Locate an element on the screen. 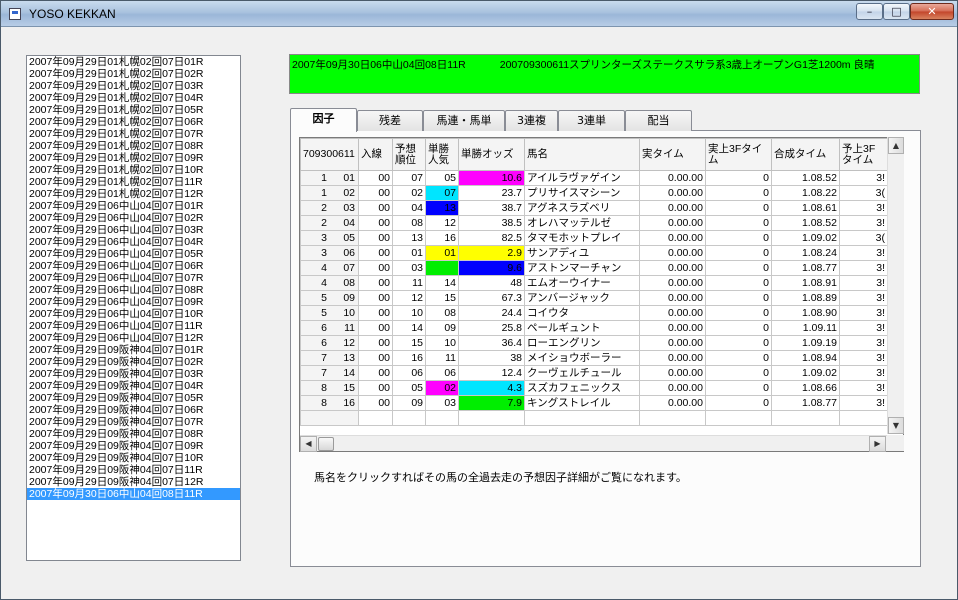  column-header: 馬名 is located at coordinates (582, 154).